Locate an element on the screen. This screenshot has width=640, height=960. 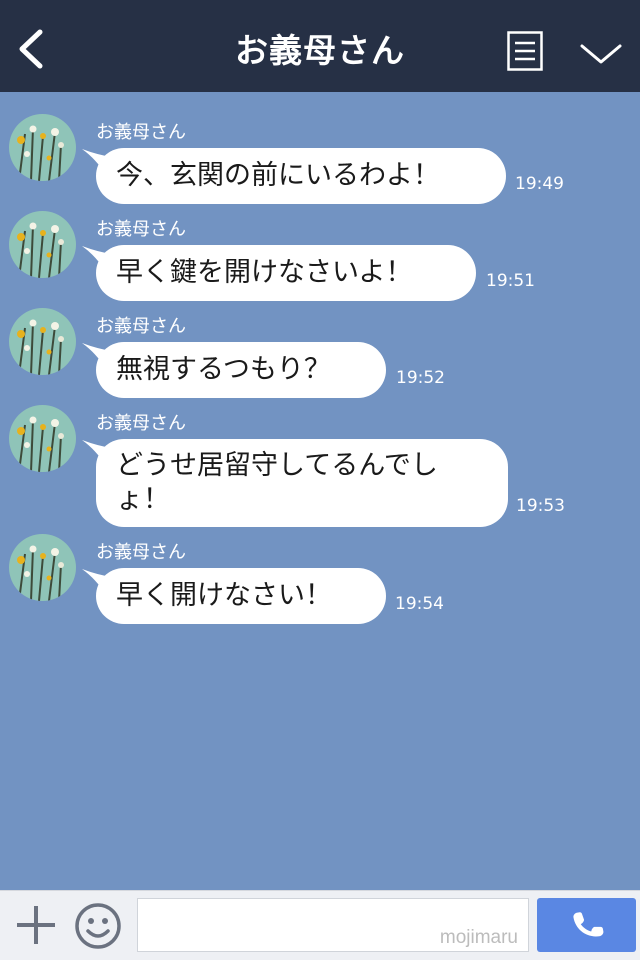
message-text: 今、玄関の前にいるわよ！ is located at coordinates (278, 175).